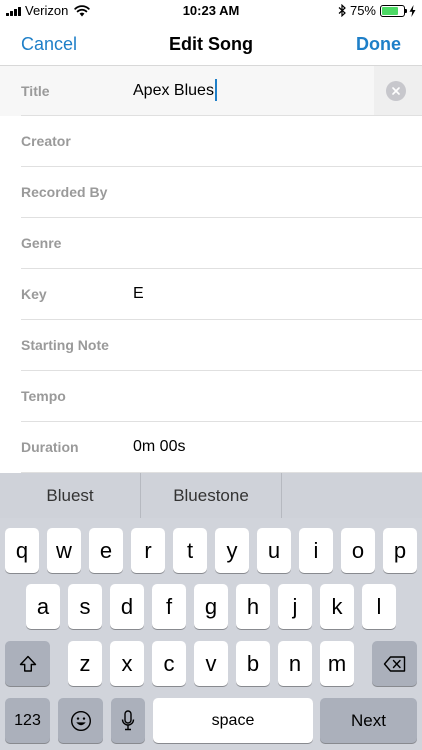 This screenshot has width=422, height=750. I want to click on key-h: h, so click(253, 606).